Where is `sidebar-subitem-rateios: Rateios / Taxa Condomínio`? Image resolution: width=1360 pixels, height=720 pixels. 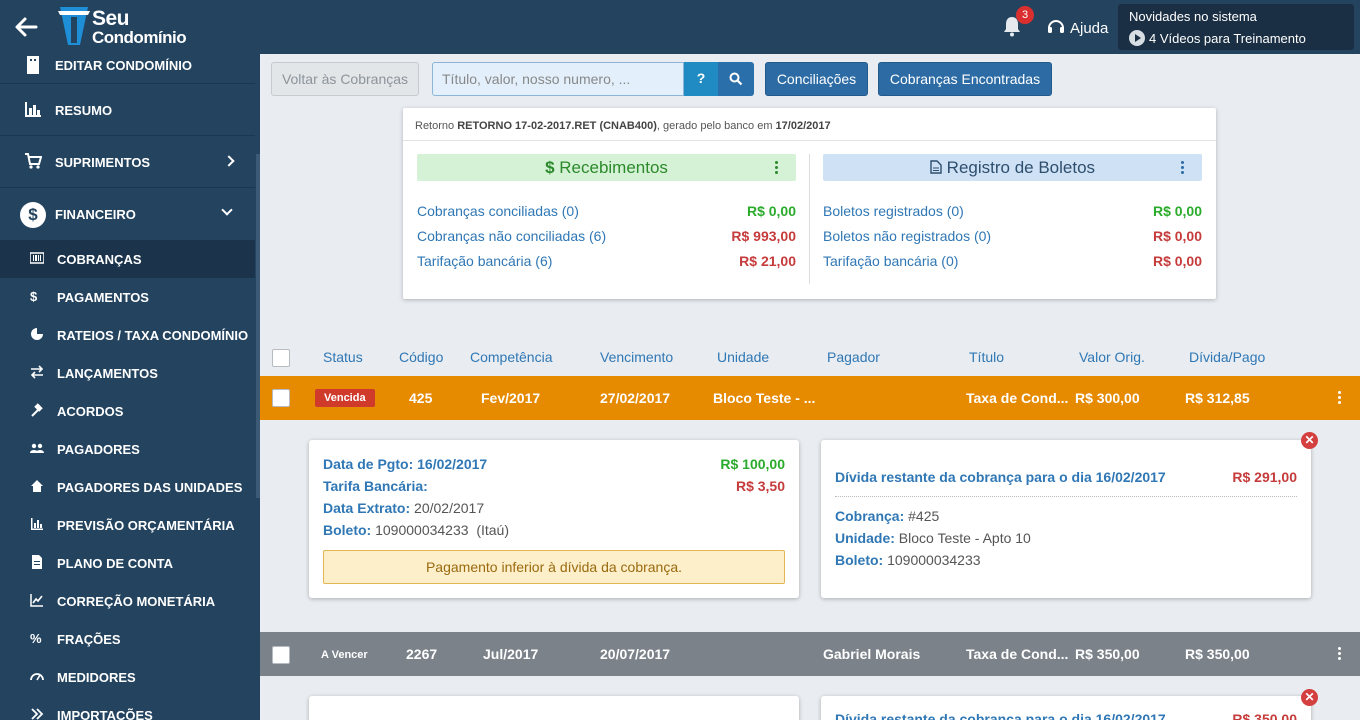
sidebar-subitem-rateios: Rateios / Taxa Condomínio is located at coordinates (127, 335).